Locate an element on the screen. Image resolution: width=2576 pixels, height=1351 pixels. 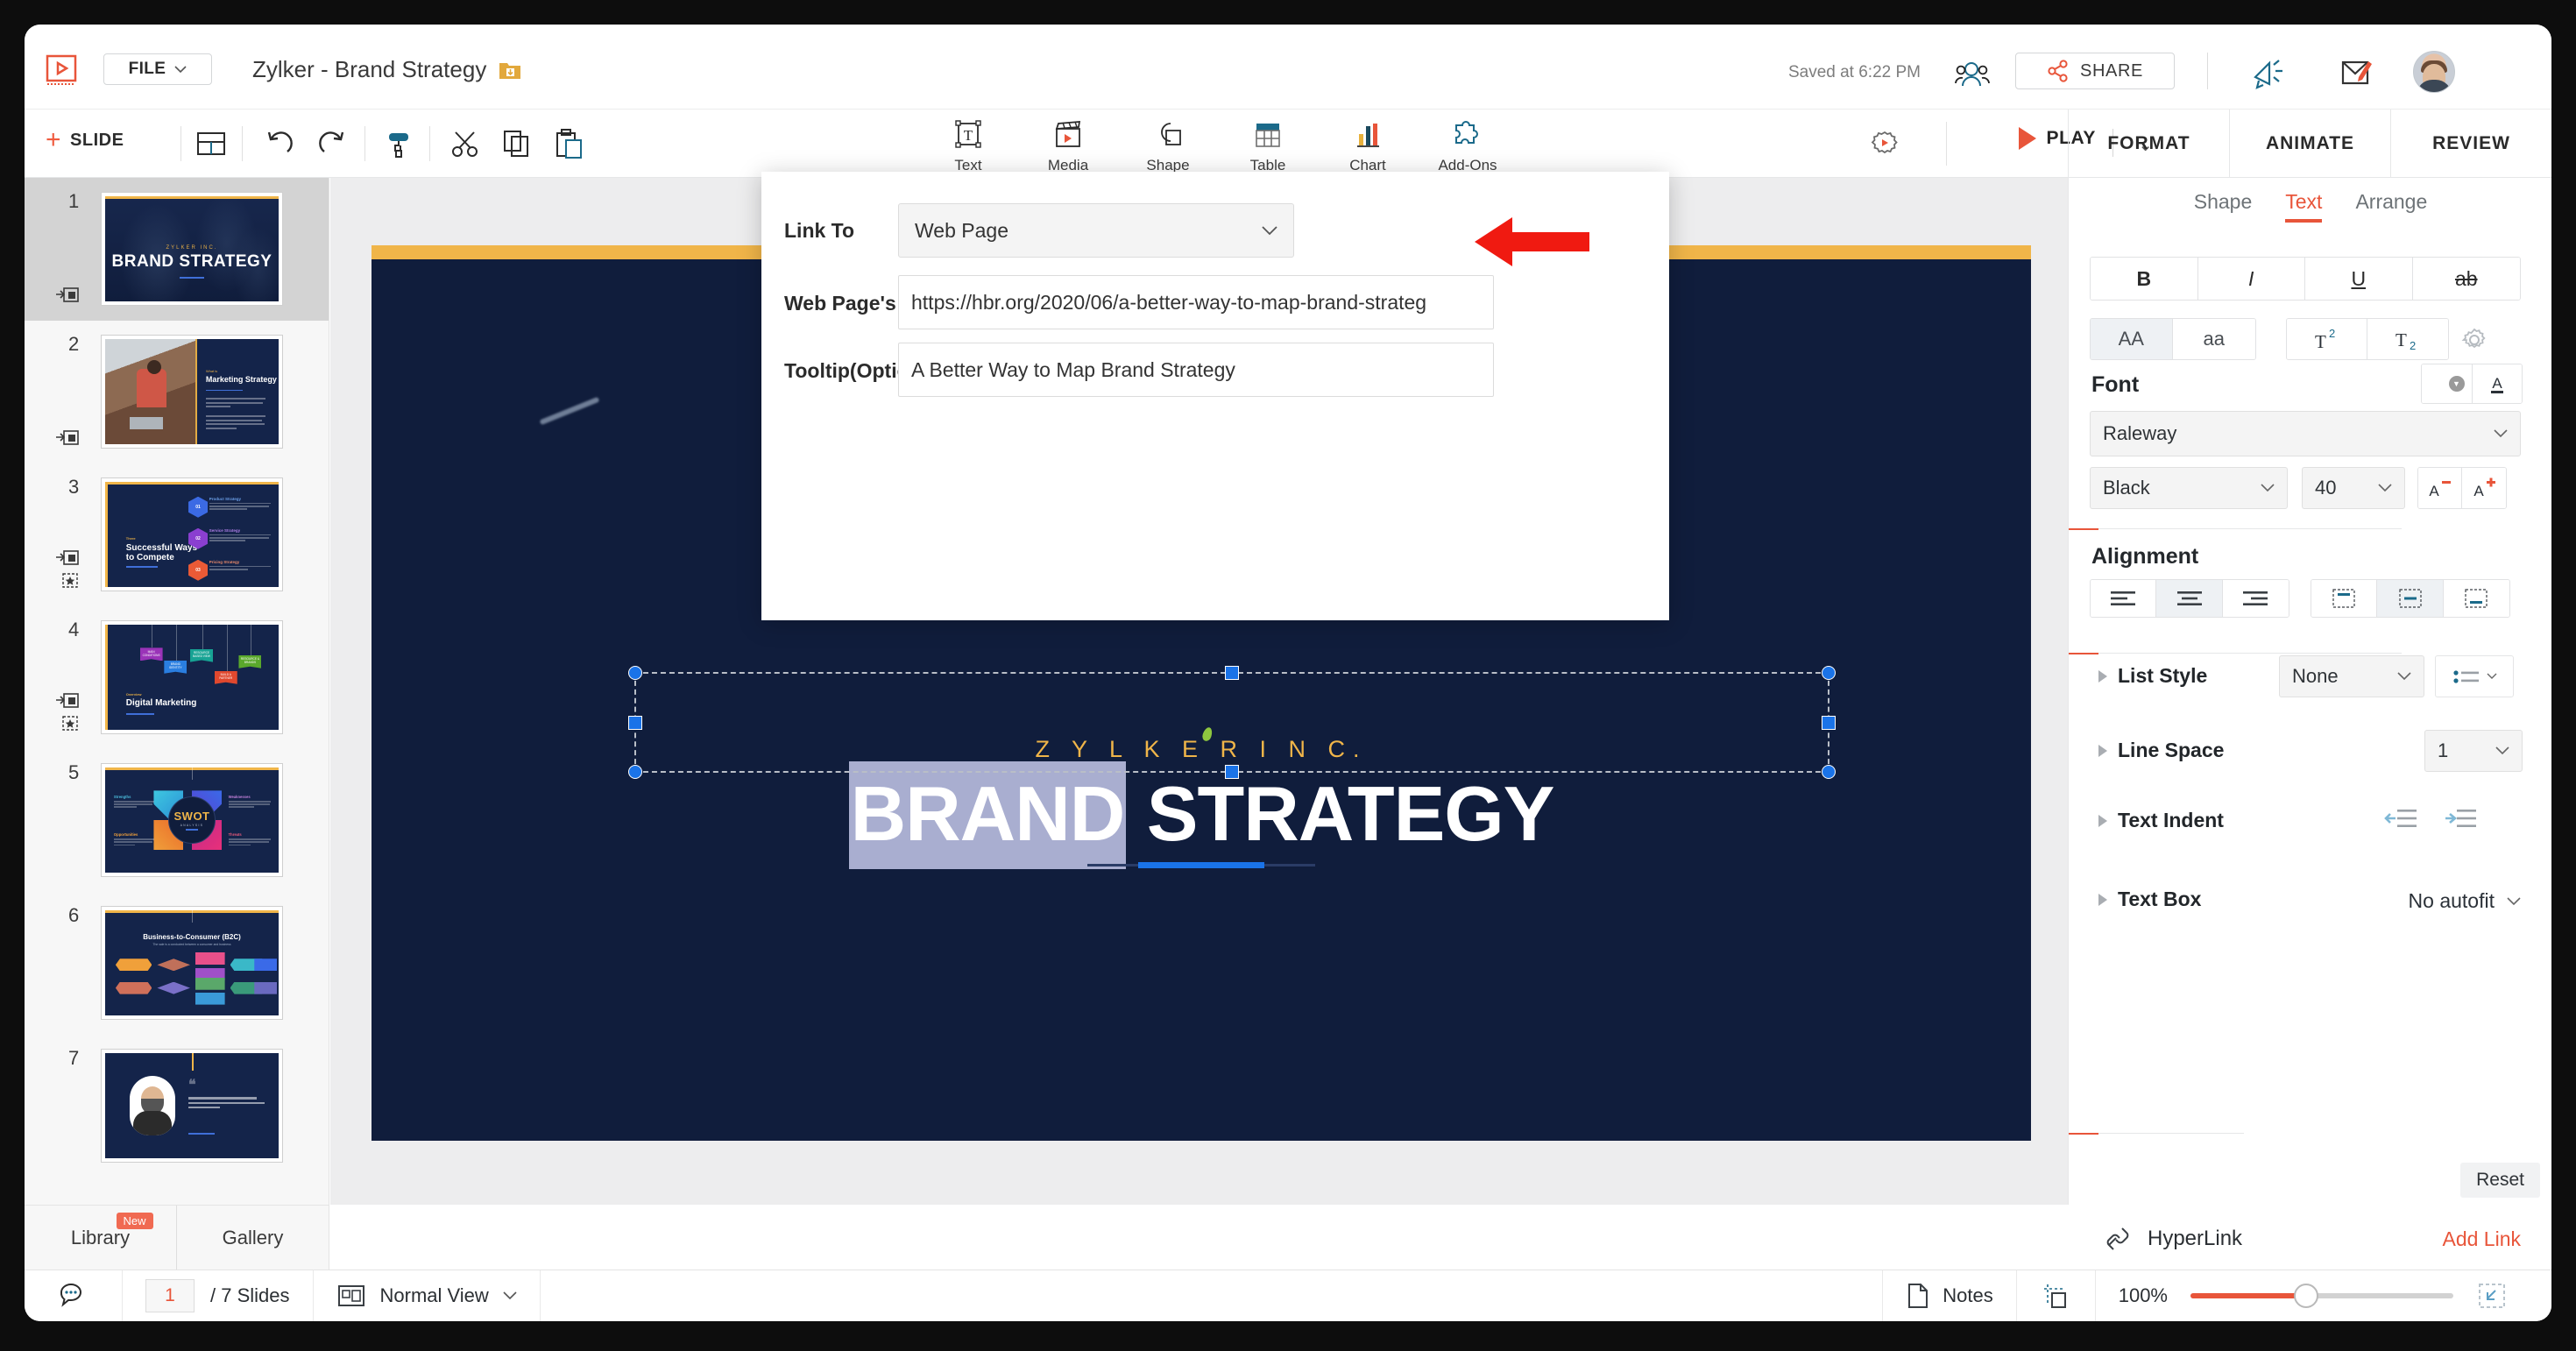
valign-top-button is located at coordinates (2344, 598).